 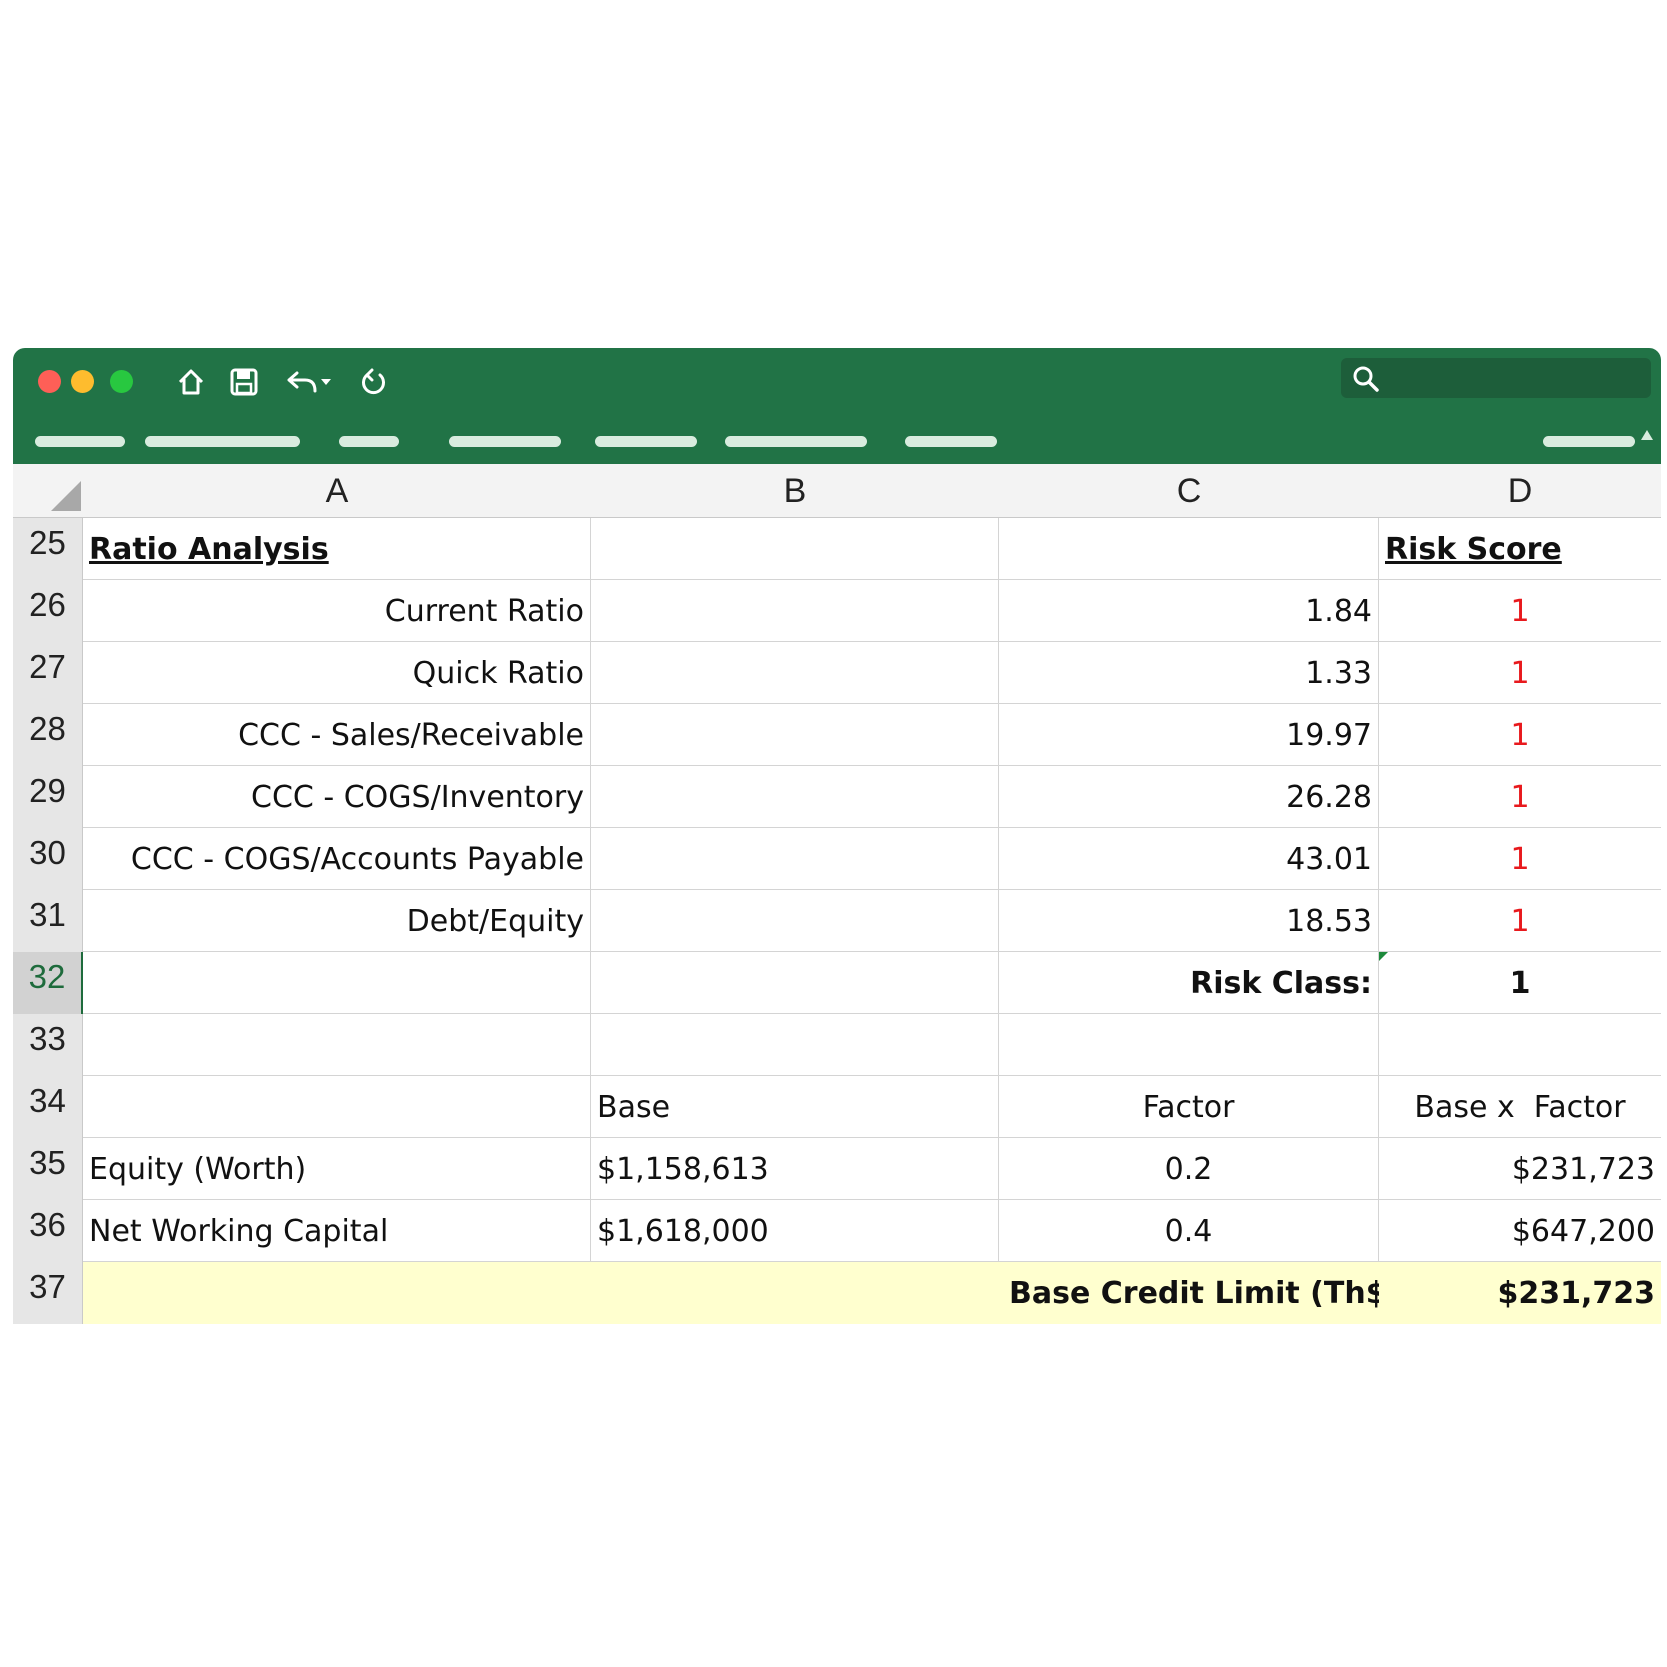 What do you see at coordinates (795, 1045) in the screenshot?
I see `cell-b33` at bounding box center [795, 1045].